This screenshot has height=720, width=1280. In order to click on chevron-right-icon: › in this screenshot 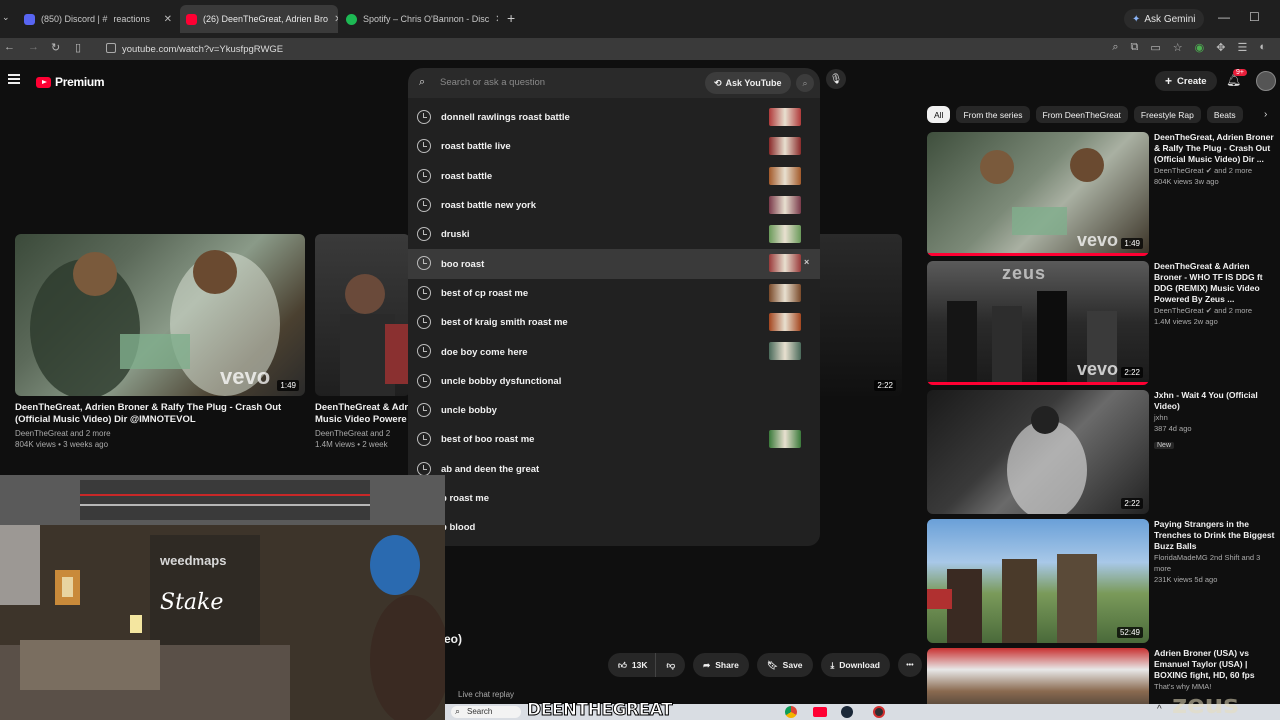, I will do `click(1265, 114)`.